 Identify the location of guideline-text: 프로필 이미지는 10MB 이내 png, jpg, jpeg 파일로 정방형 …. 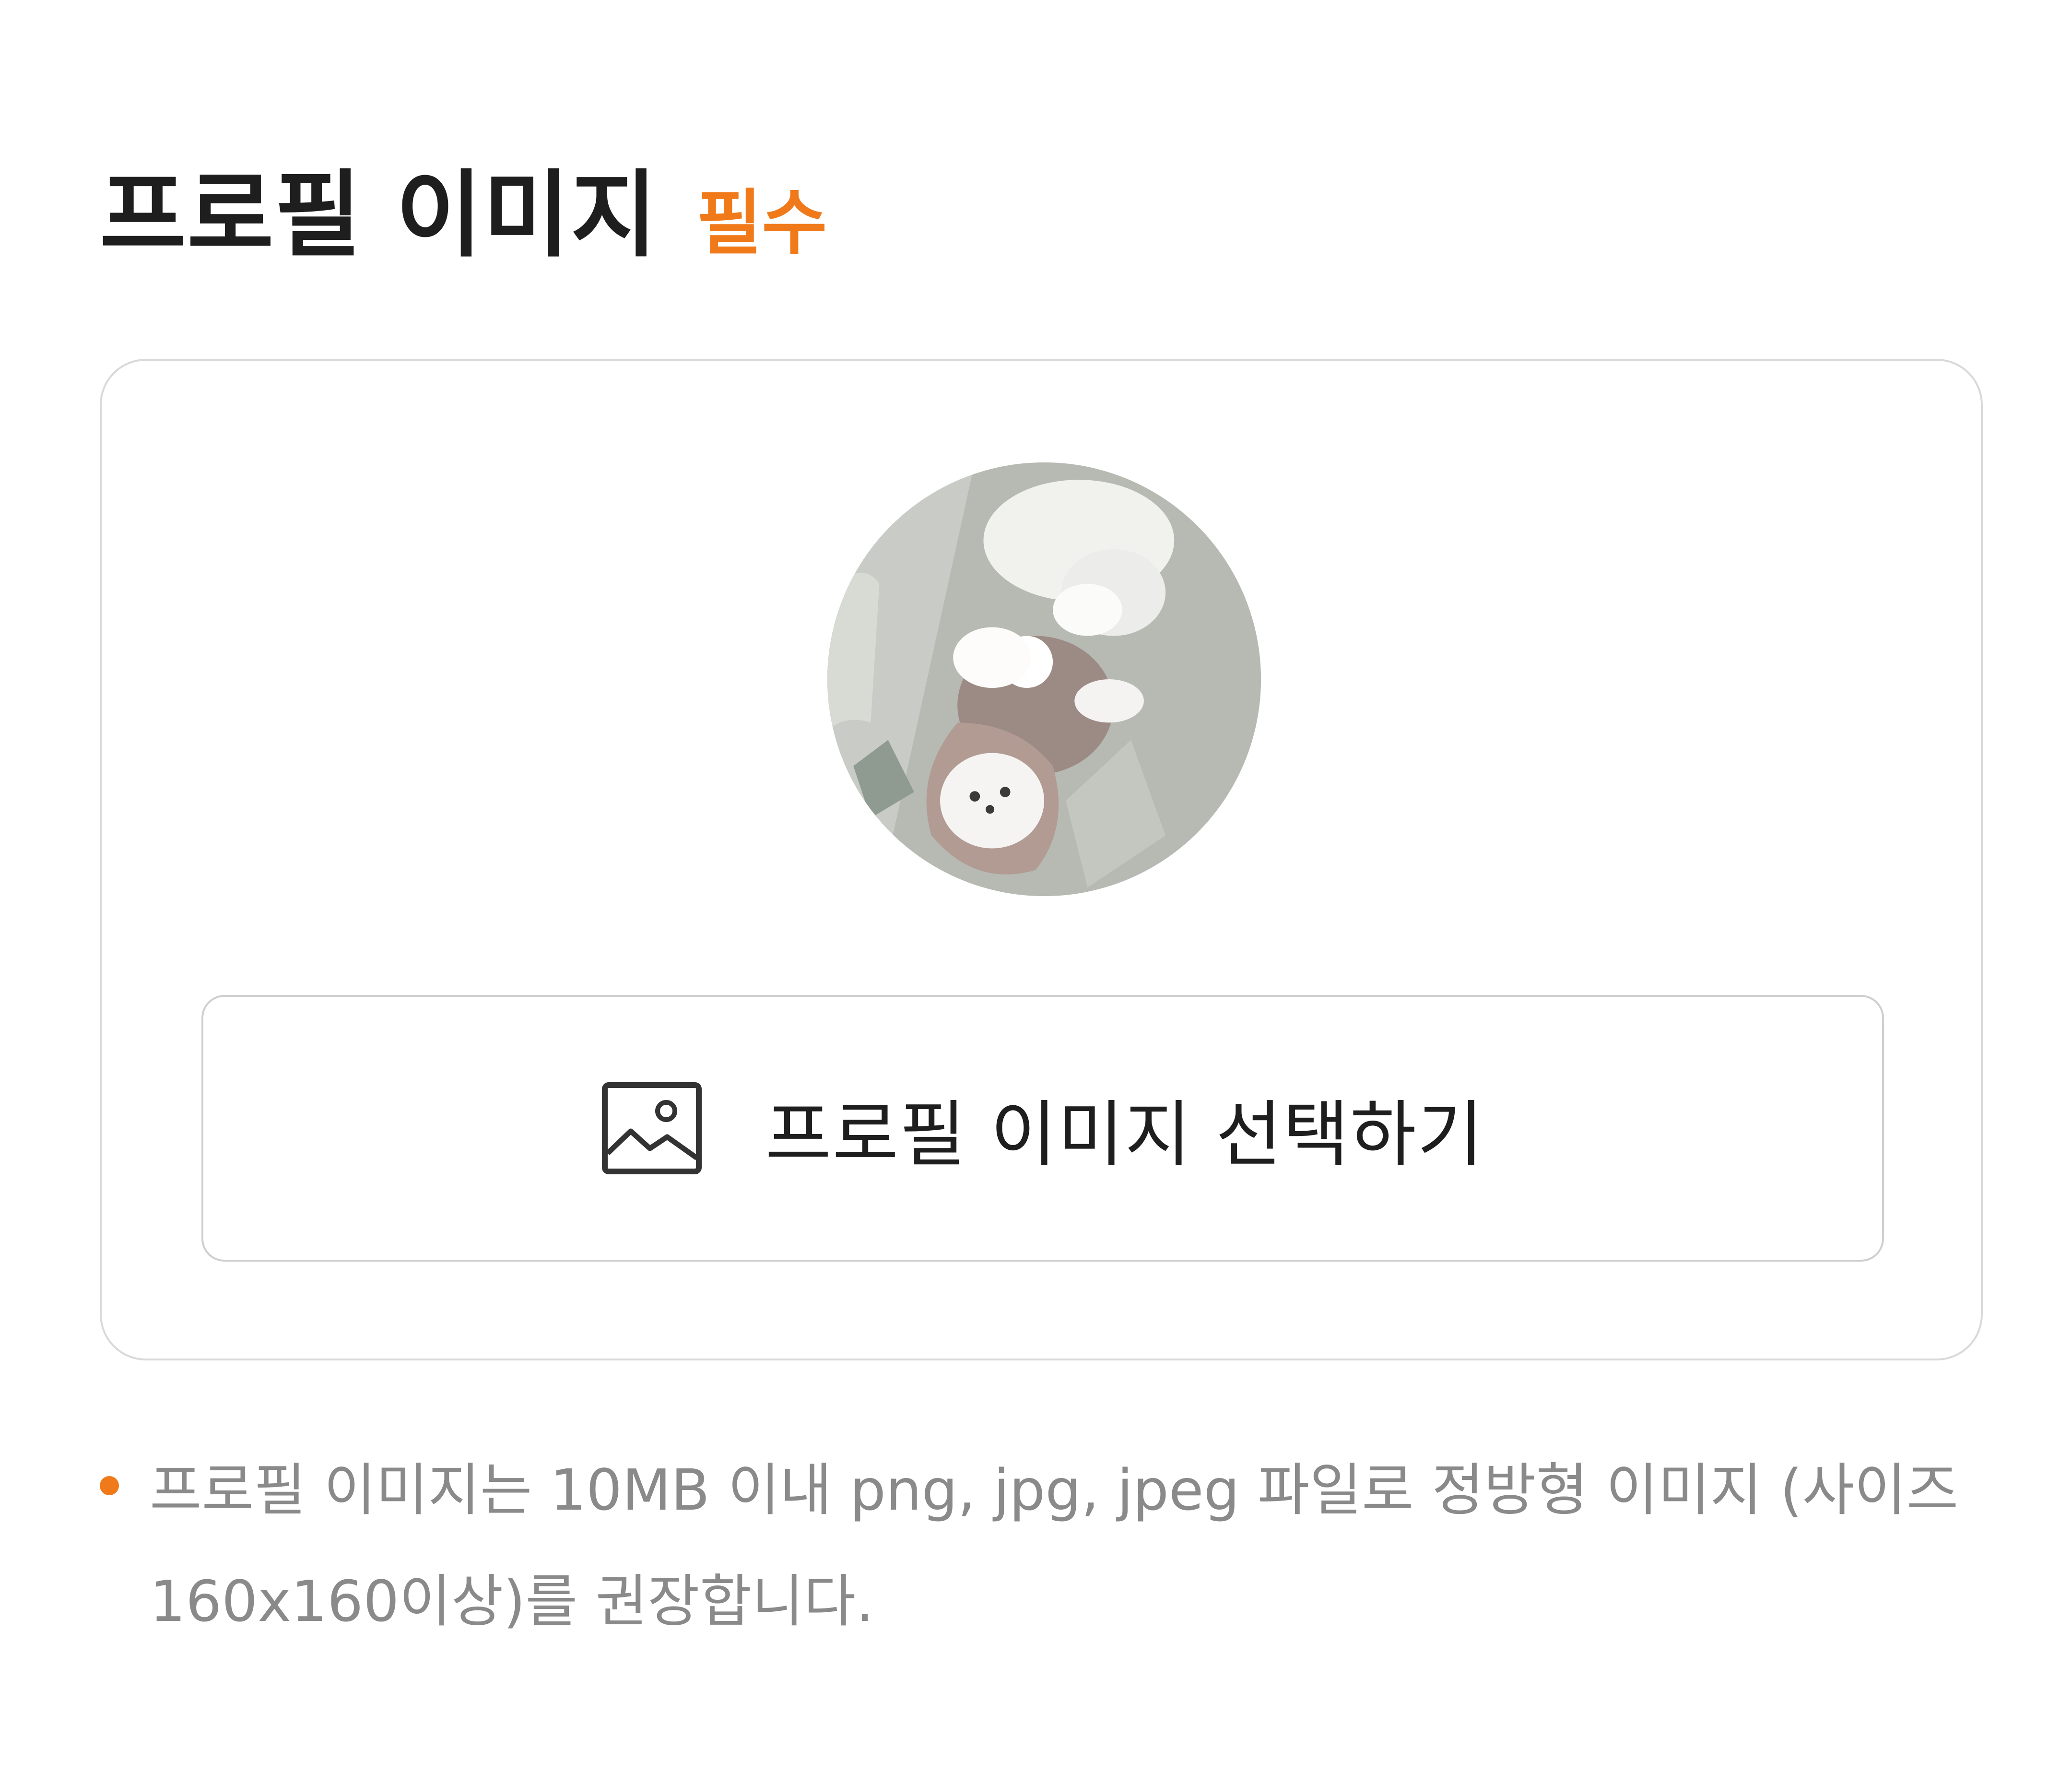
(1054, 1545).